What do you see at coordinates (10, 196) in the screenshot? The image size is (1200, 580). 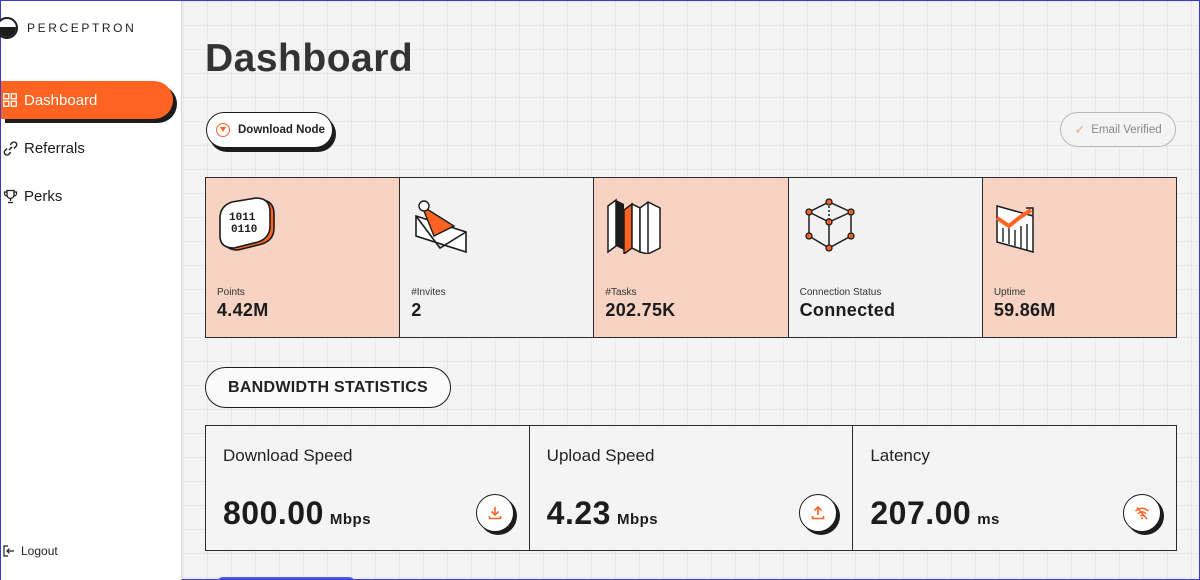 I see `trophy-icon` at bounding box center [10, 196].